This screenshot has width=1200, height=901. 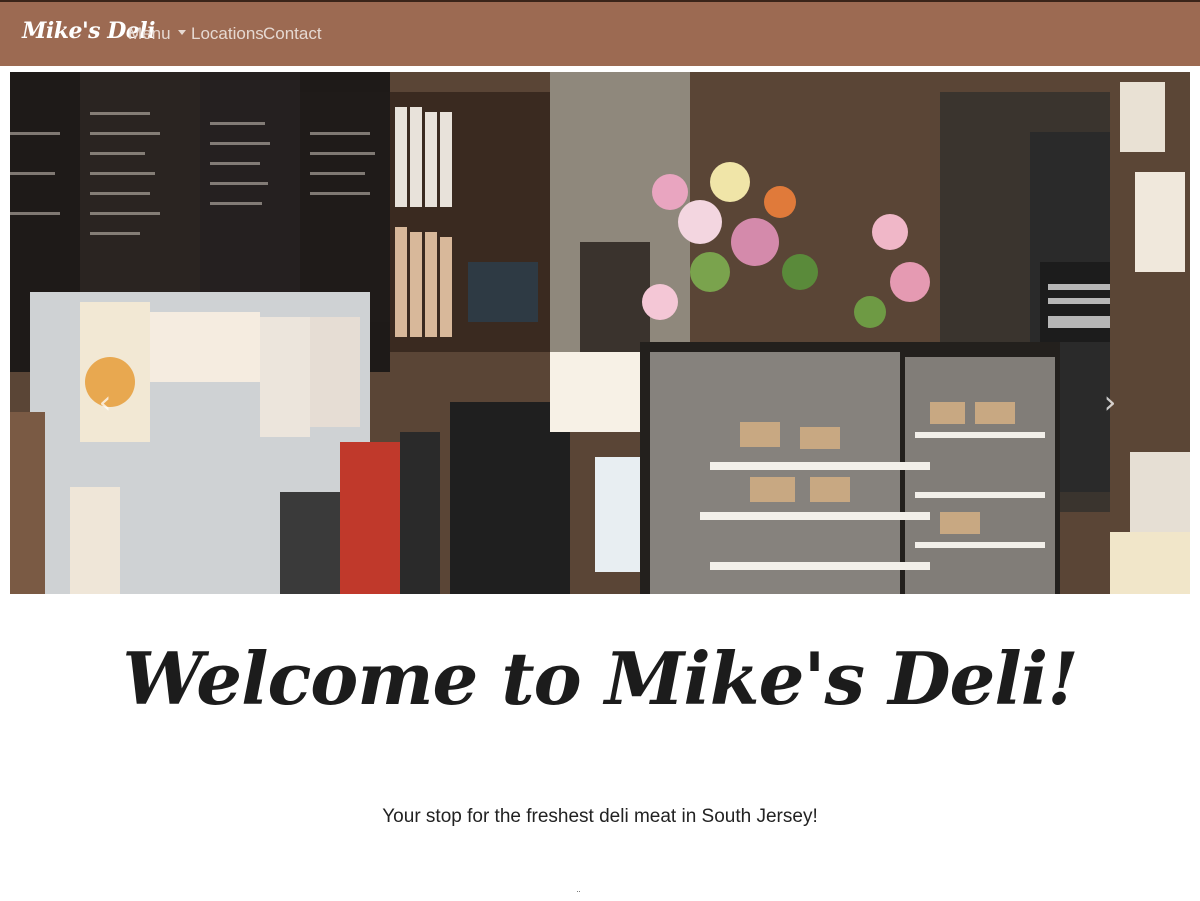 I want to click on scroll-indicator-icon: ¨, so click(x=579, y=895).